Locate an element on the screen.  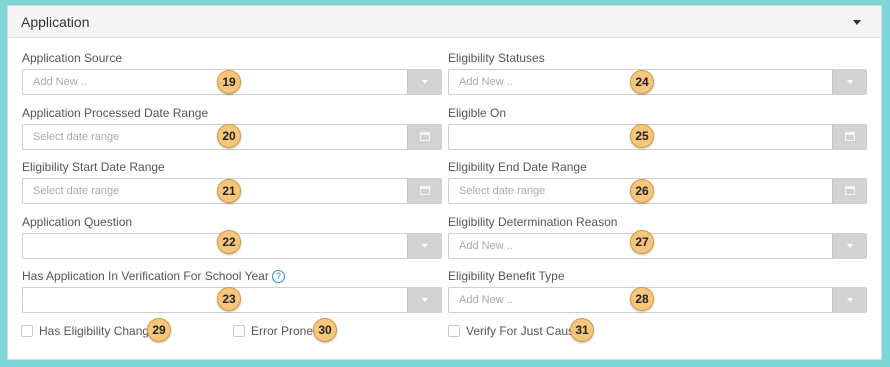
eligibility-change-checkbox: Has Eligibility Change is located at coordinates (88, 331).